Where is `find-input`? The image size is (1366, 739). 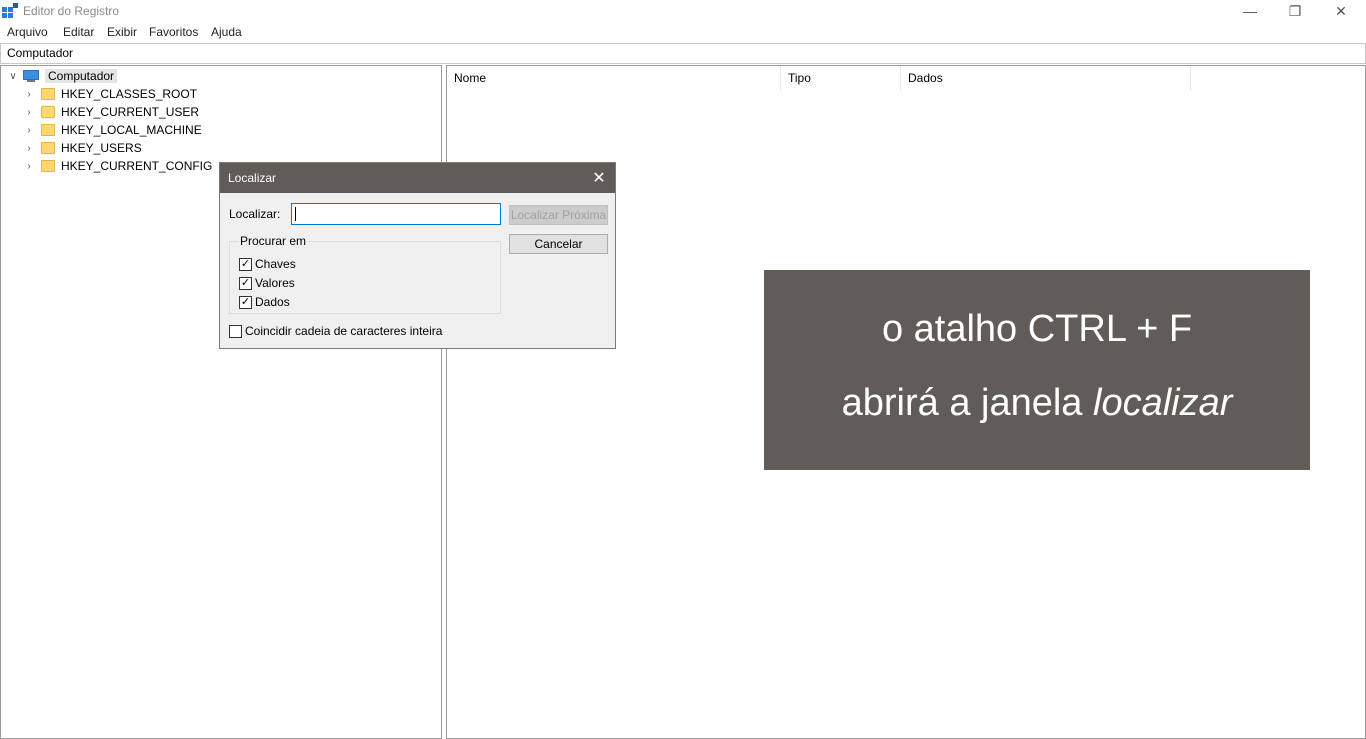 find-input is located at coordinates (396, 214).